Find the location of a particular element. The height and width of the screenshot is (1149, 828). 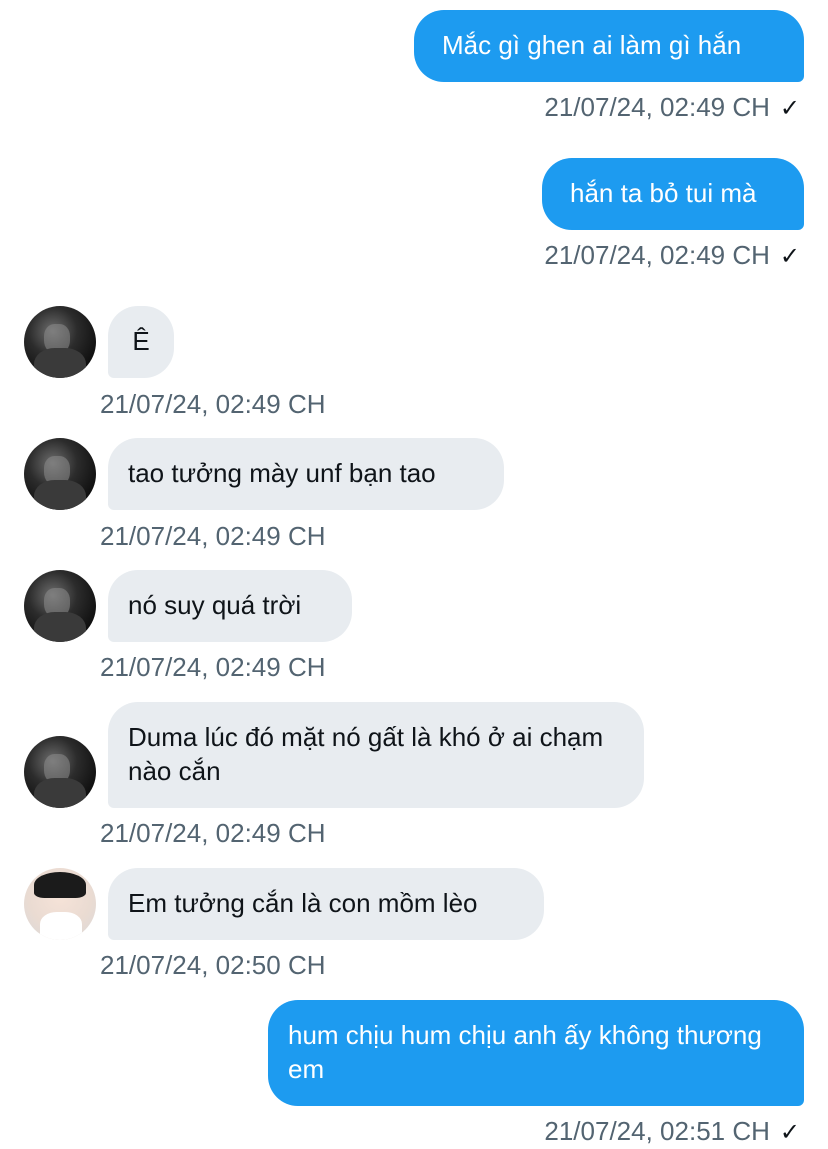

message-text: tao tưởng mày unf bạn tao is located at coordinates (282, 473).